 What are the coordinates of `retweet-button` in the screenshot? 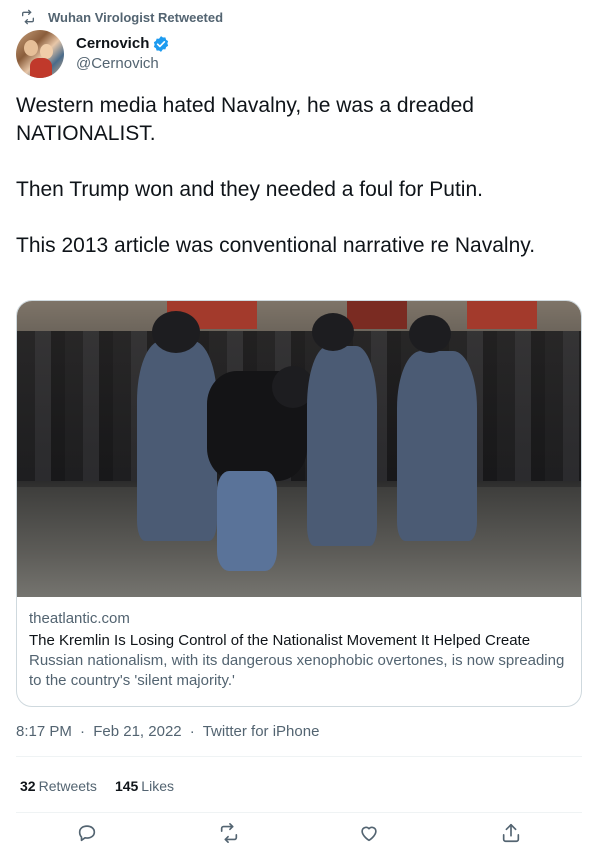 It's located at (229, 833).